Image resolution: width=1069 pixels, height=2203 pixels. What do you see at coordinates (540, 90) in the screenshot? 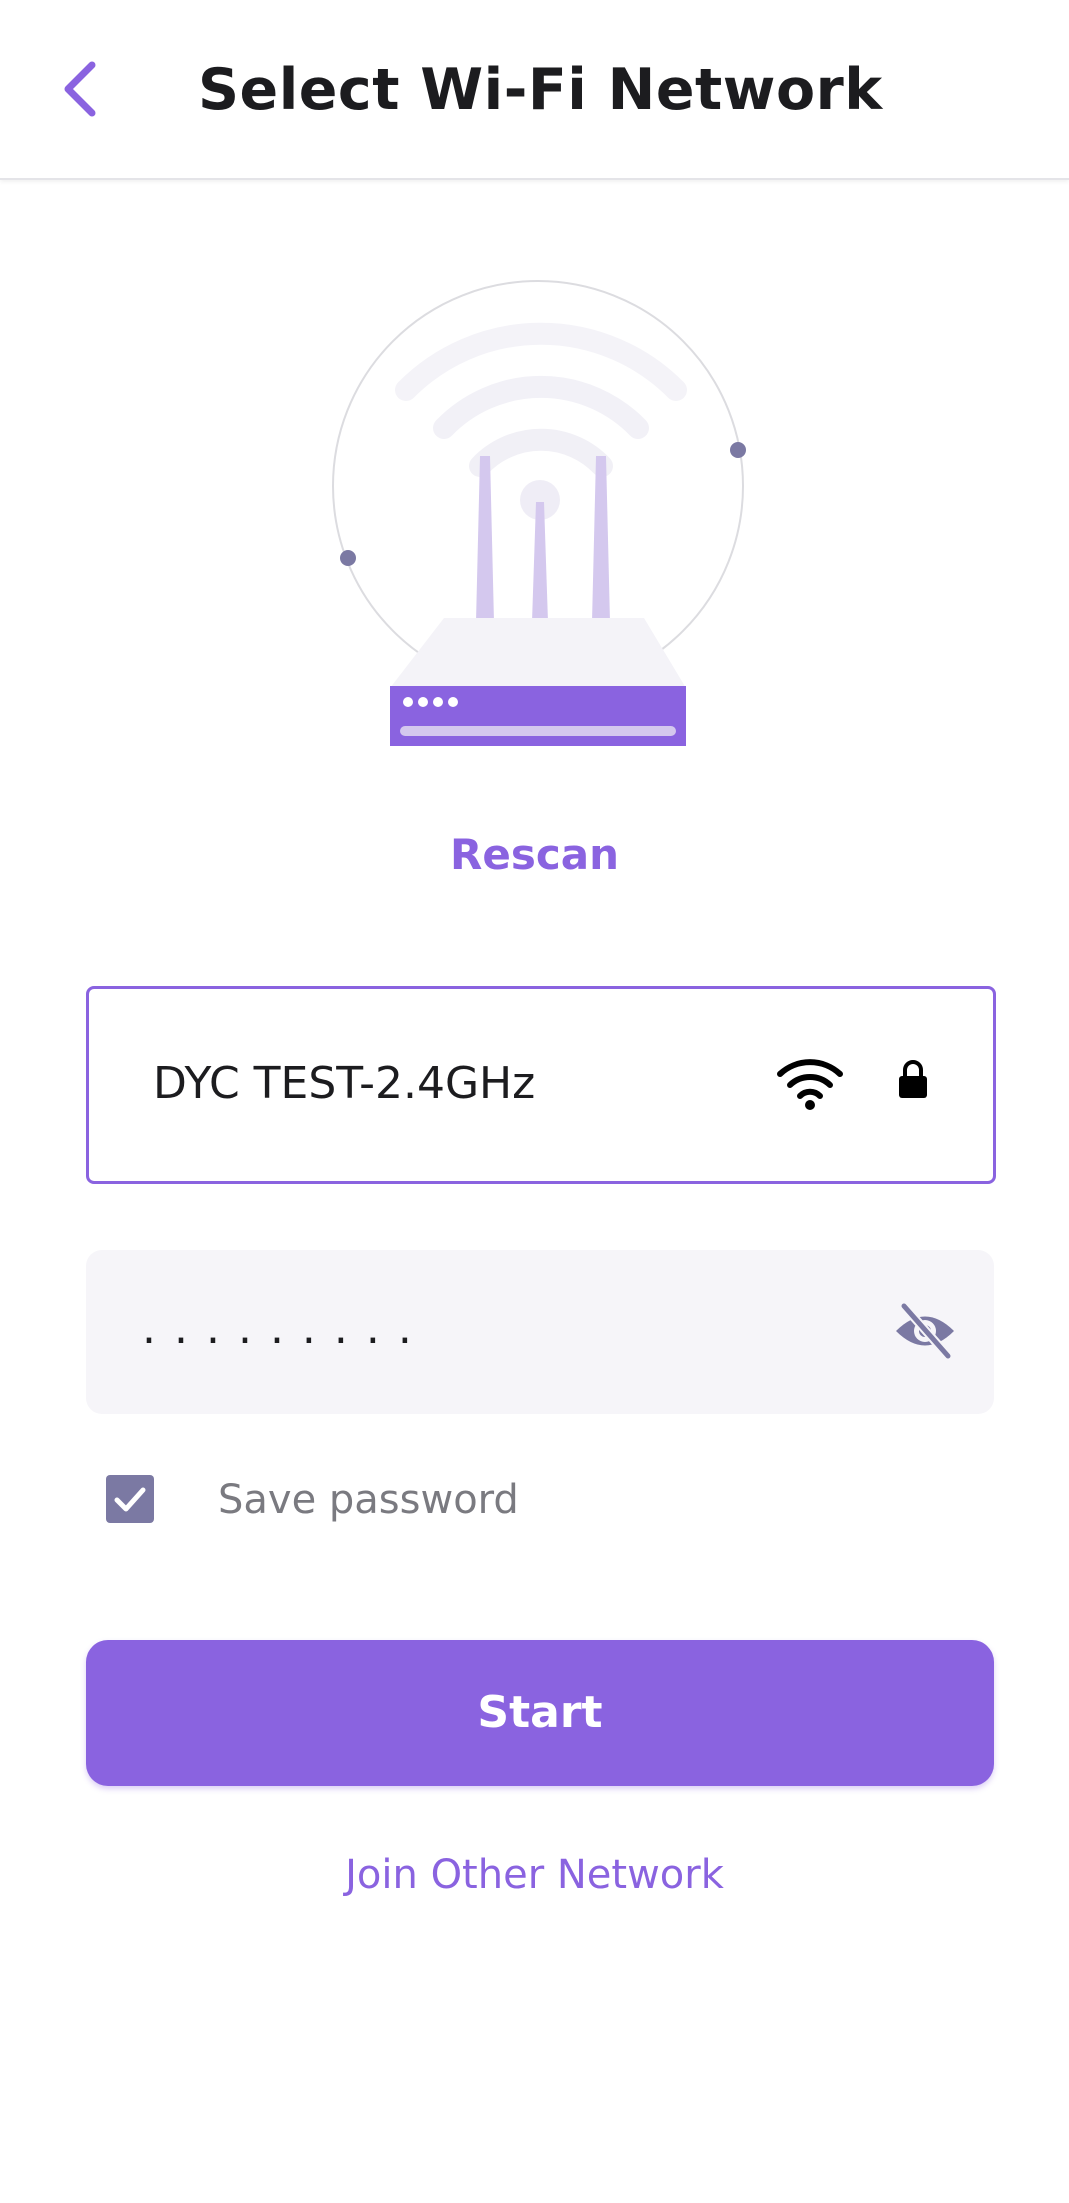
I see `page-title: Select Wi-Fi Network` at bounding box center [540, 90].